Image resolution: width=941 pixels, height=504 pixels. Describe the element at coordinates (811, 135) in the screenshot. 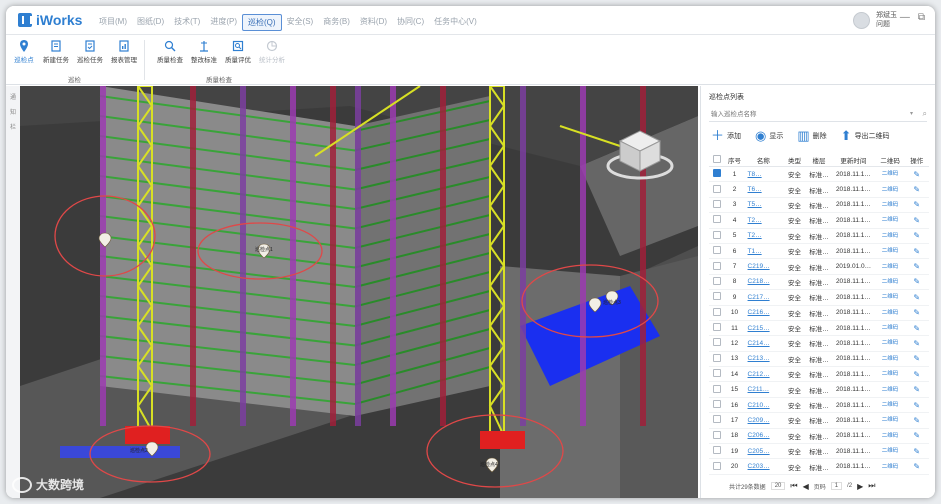

I see `delete-button: ▥ 删除` at that location.